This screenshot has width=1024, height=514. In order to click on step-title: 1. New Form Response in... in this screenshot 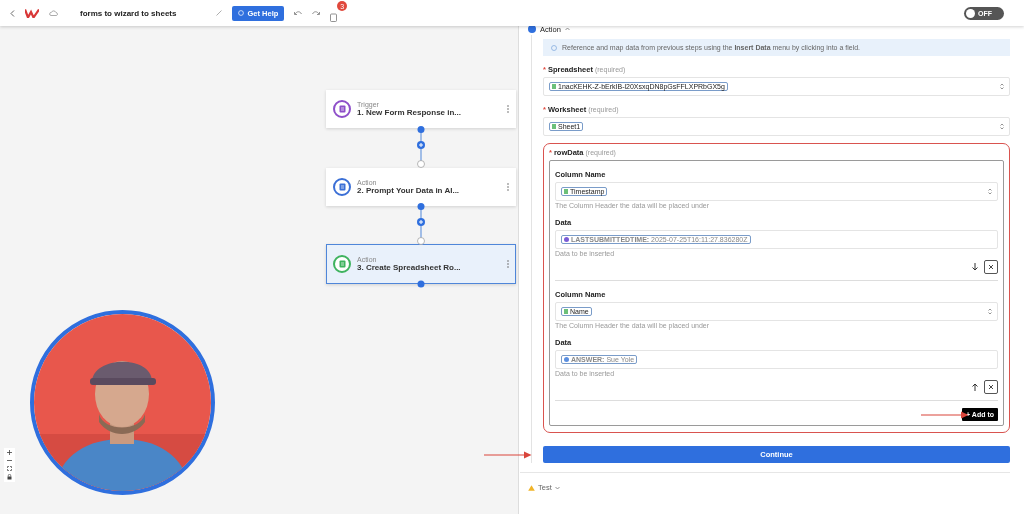, I will do `click(410, 112)`.